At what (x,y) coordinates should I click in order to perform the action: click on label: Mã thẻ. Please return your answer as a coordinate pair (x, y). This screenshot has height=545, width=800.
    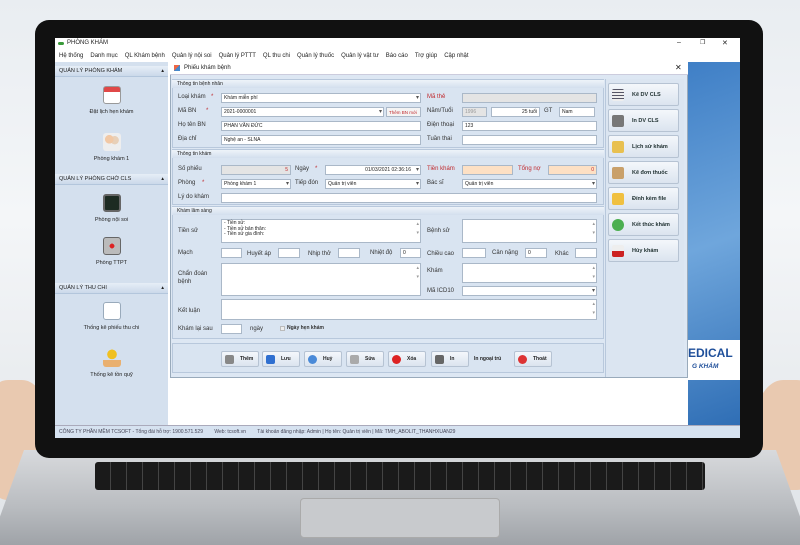
    Looking at the image, I should click on (436, 97).